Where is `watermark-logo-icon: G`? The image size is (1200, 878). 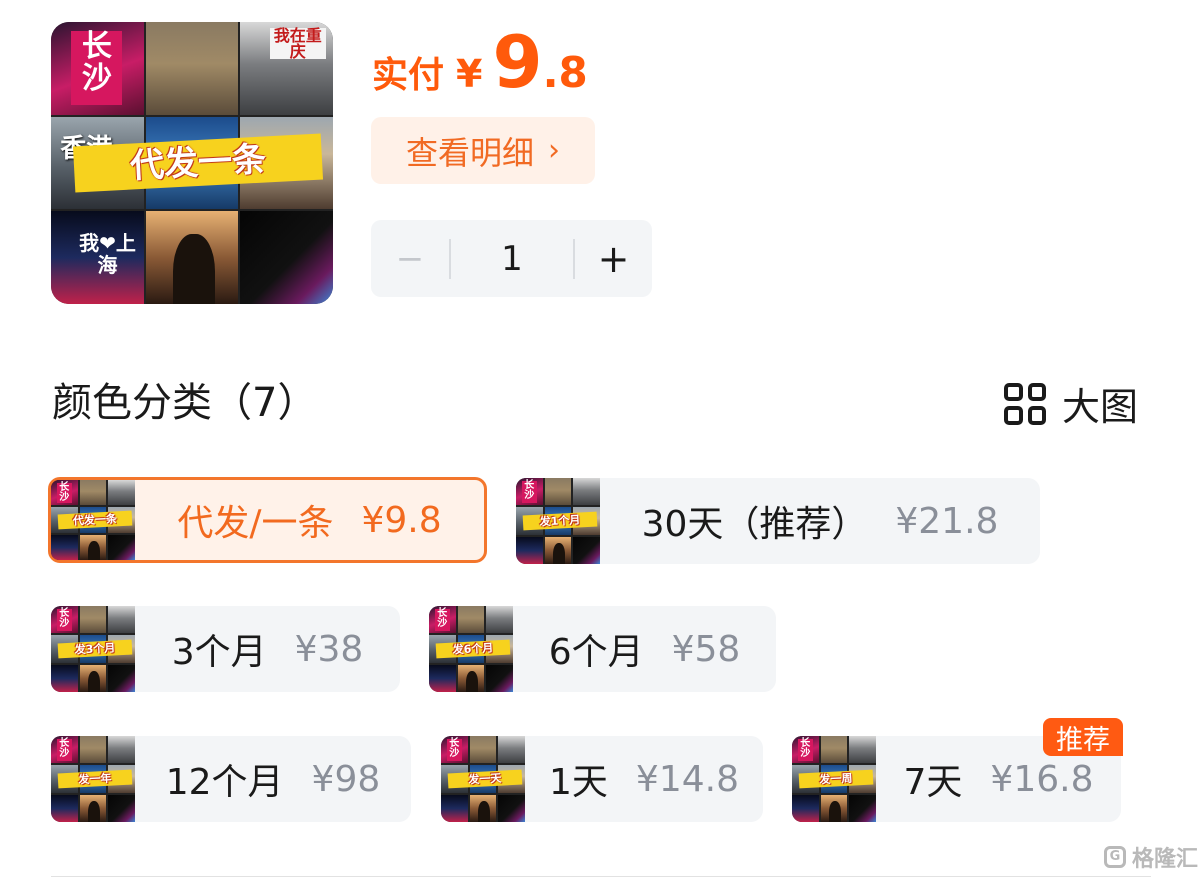 watermark-logo-icon: G is located at coordinates (1115, 857).